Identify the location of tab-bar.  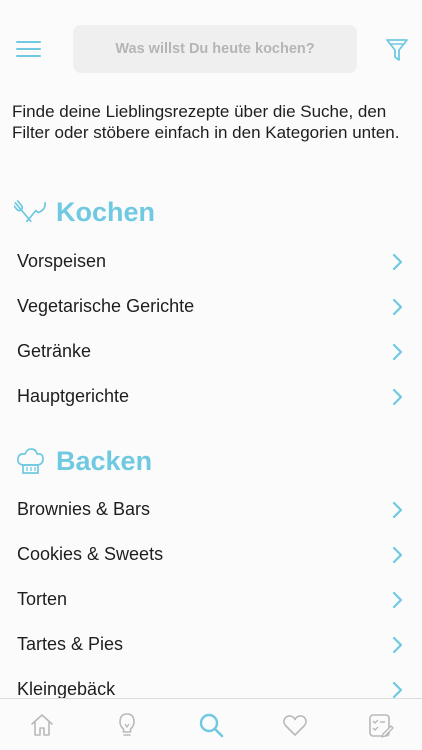
(211, 724).